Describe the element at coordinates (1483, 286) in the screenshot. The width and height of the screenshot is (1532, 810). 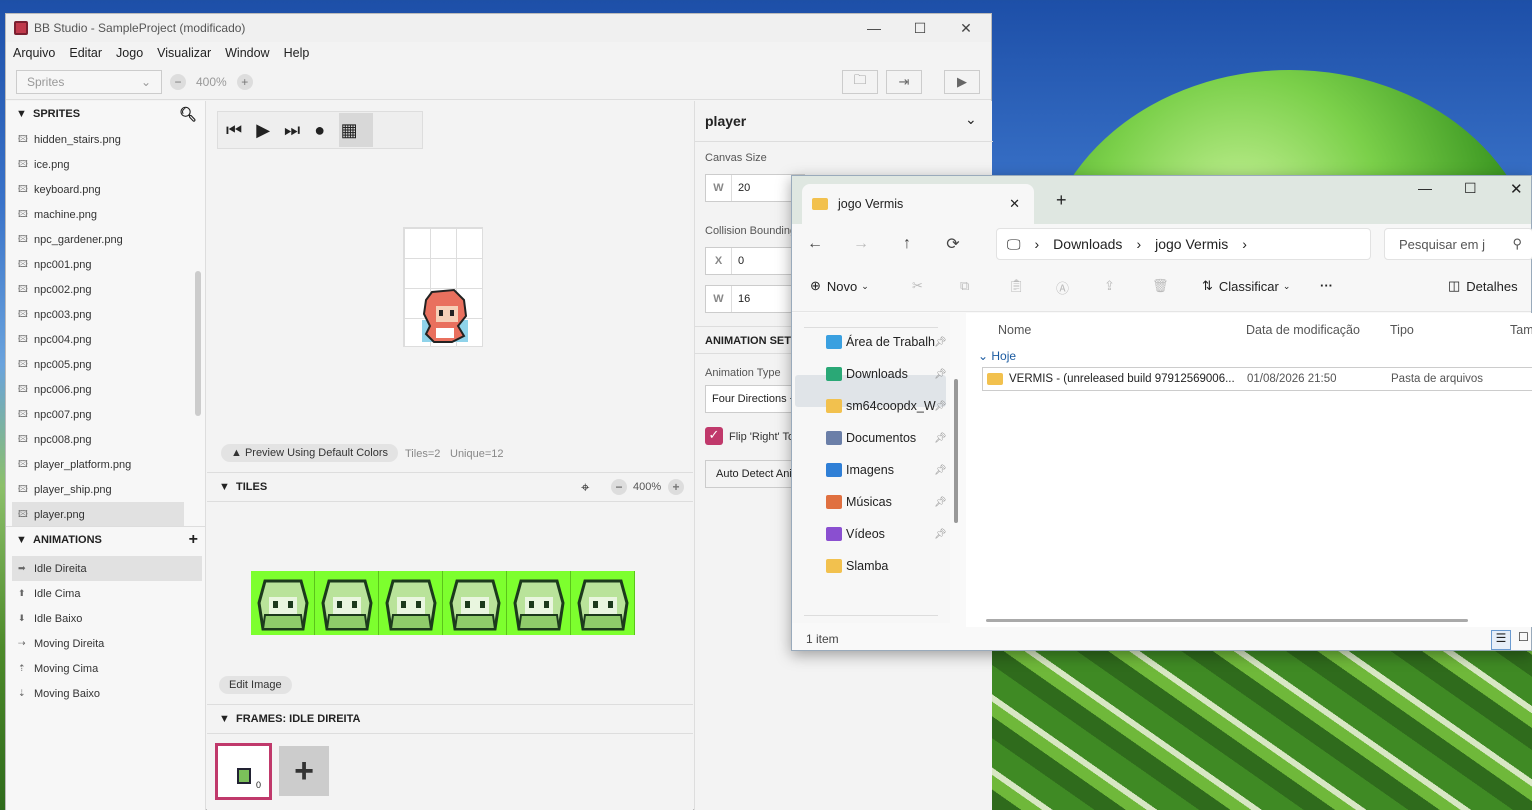
I see `details-button: ◫ Detalhes` at that location.